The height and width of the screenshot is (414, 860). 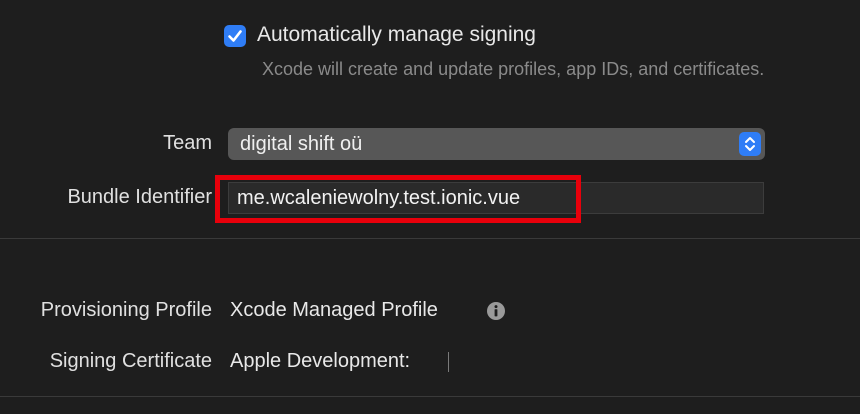 I want to click on team-popup-button: digital shift oü, so click(x=496, y=144).